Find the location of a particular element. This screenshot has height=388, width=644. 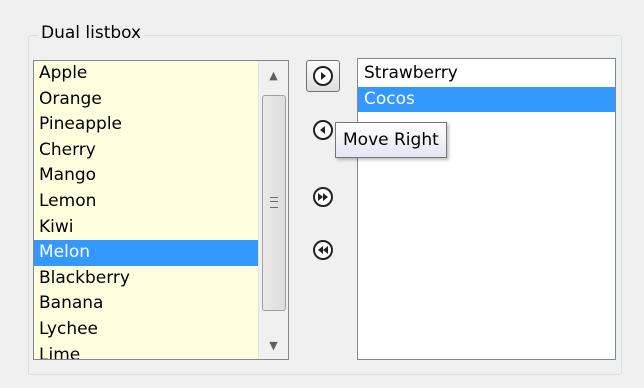

move-all-right-icon is located at coordinates (323, 197).